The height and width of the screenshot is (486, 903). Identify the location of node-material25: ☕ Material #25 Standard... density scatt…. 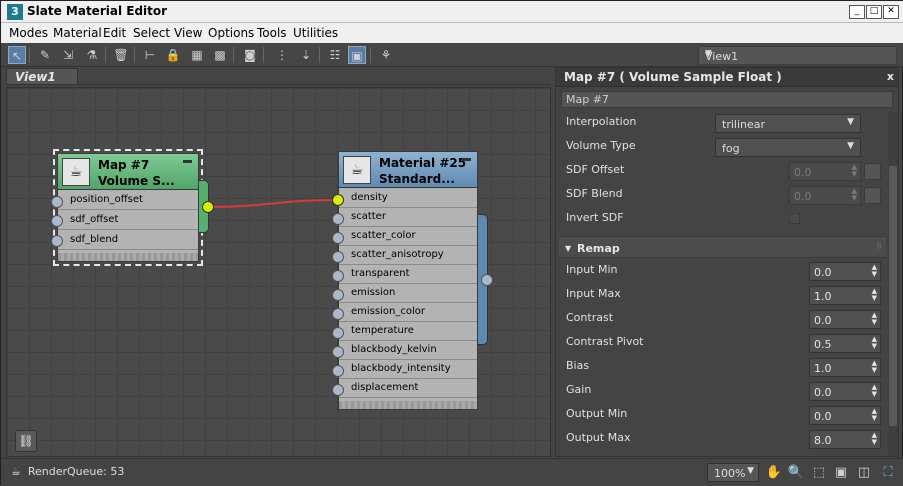
(408, 280).